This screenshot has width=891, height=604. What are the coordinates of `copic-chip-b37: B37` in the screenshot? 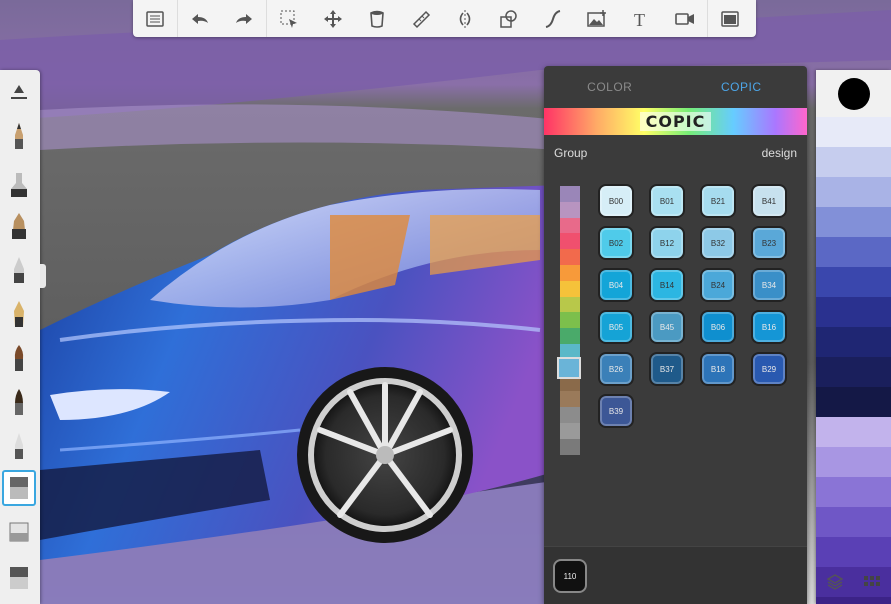 It's located at (667, 369).